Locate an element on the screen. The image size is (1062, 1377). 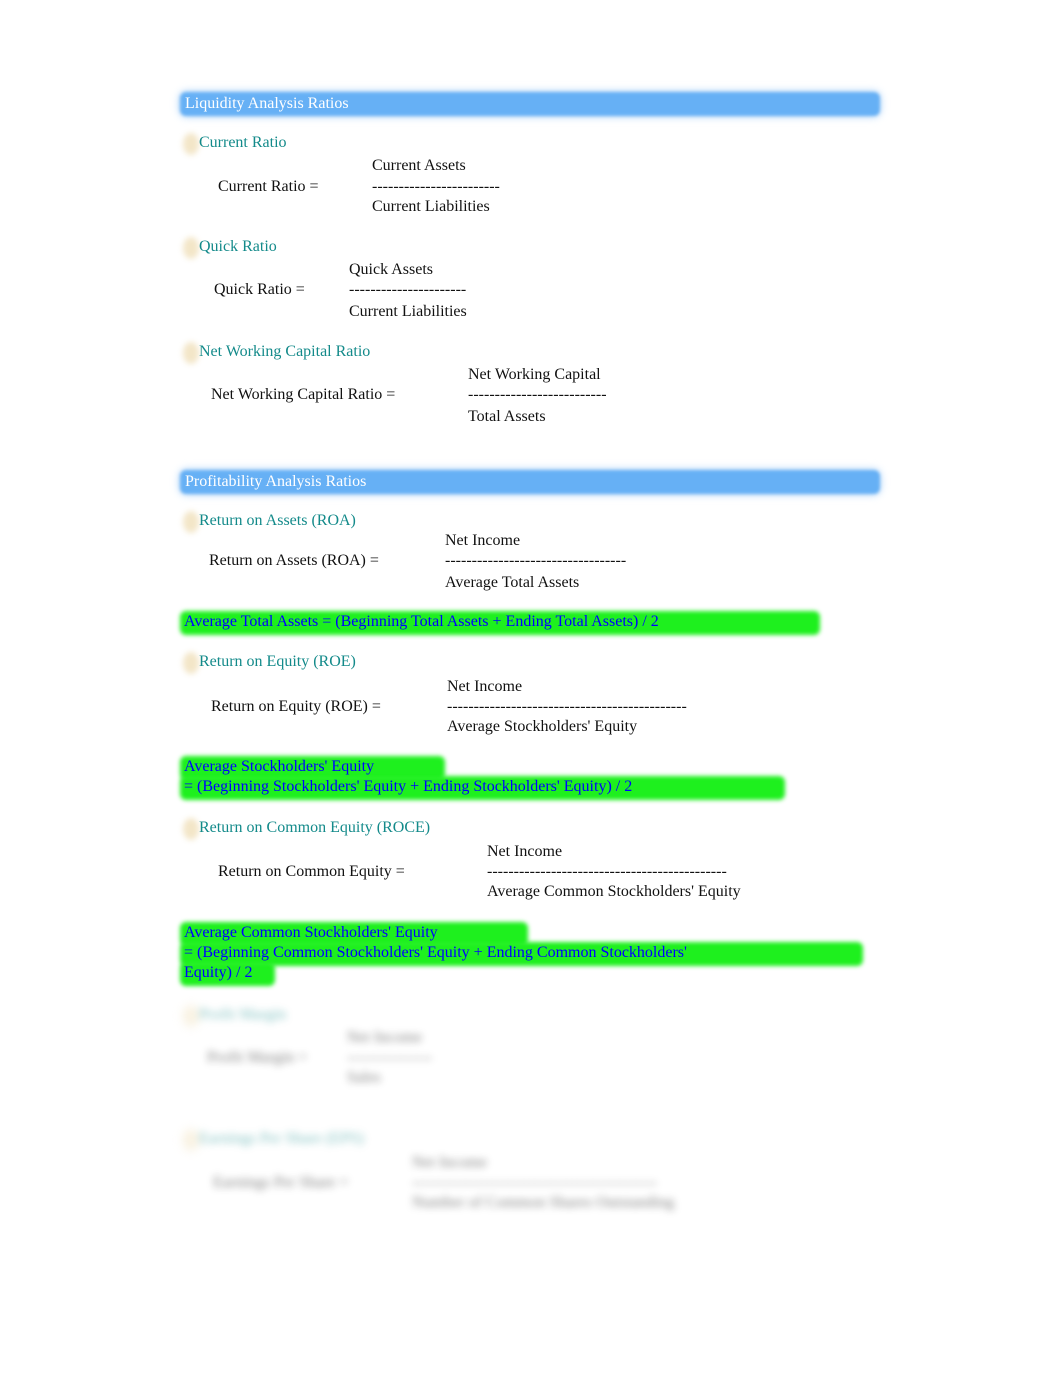
fraction-line: ---------------- is located at coordinates (390, 1057).